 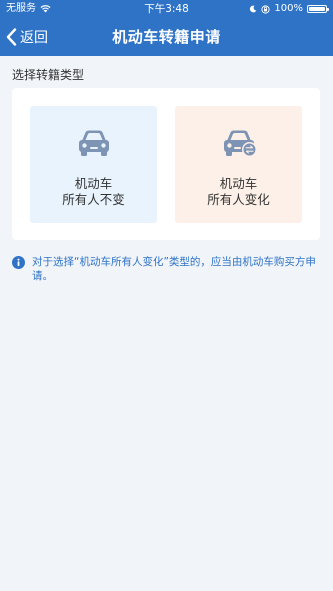 What do you see at coordinates (48, 75) in the screenshot?
I see `section-label: 选择转籍类型` at bounding box center [48, 75].